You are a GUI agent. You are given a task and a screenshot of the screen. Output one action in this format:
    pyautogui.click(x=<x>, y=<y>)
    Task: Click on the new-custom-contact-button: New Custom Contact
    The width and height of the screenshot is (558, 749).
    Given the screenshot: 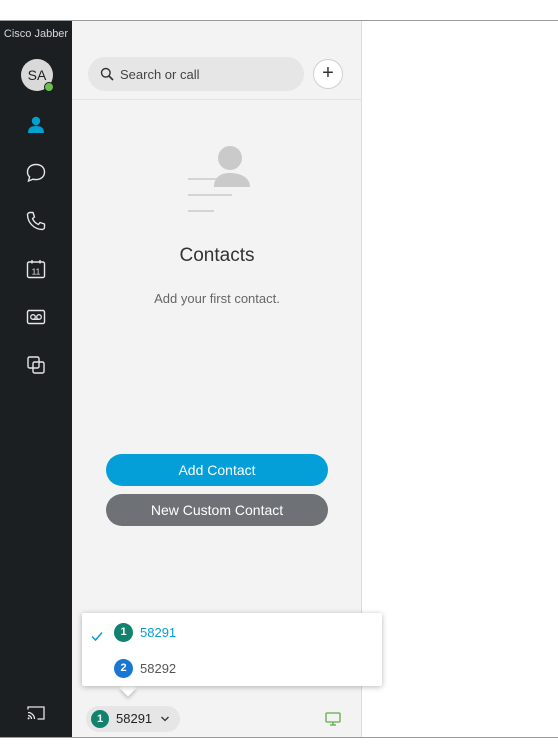 What is the action you would take?
    pyautogui.click(x=217, y=510)
    